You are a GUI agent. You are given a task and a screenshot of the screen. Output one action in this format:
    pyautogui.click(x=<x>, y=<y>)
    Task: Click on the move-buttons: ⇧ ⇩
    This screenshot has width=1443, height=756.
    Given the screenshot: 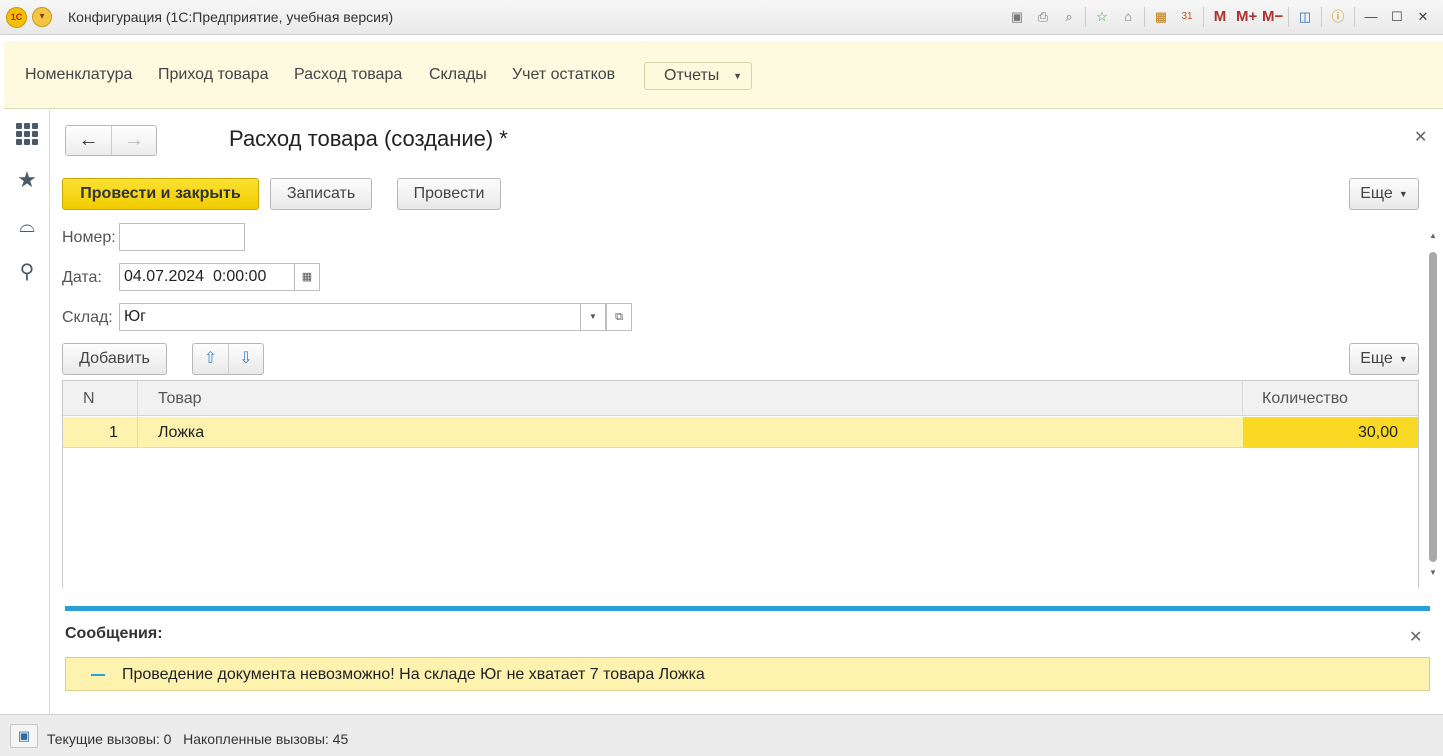 What is the action you would take?
    pyautogui.click(x=228, y=359)
    